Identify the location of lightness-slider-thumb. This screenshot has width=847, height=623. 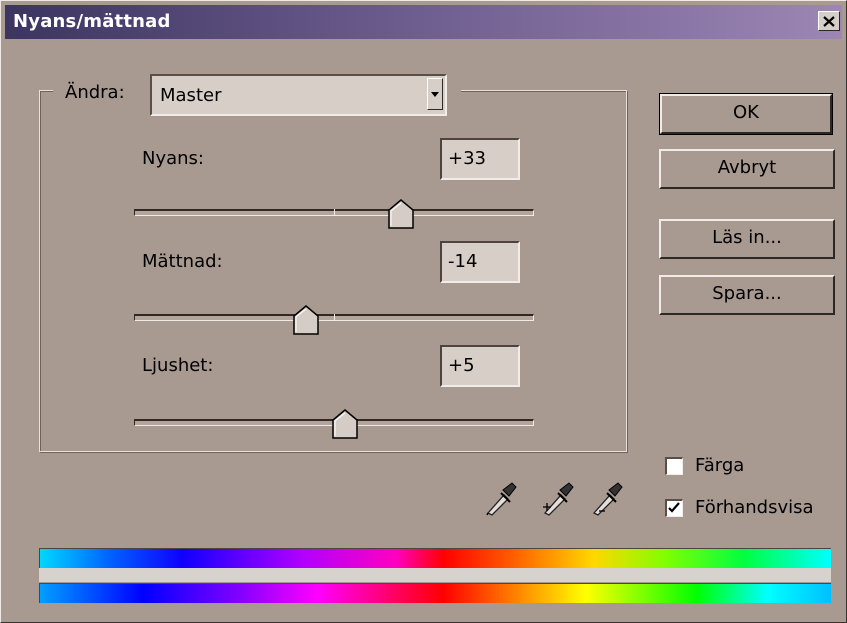
(345, 424).